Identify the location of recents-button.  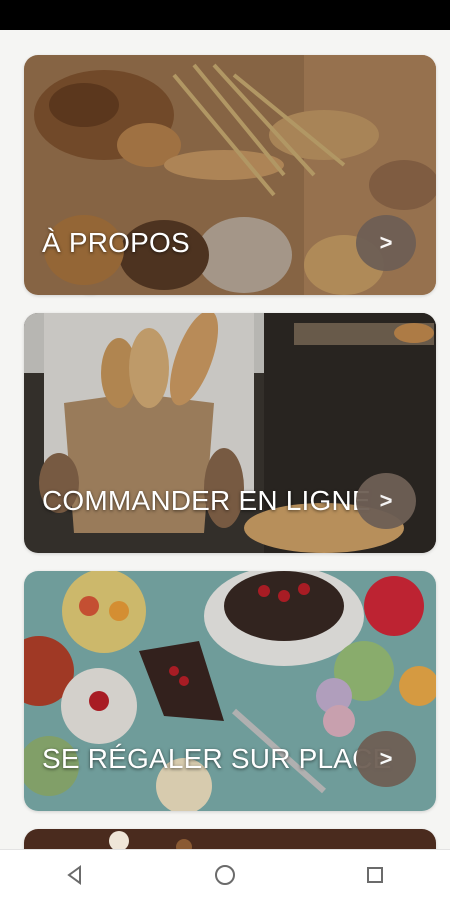
(375, 875).